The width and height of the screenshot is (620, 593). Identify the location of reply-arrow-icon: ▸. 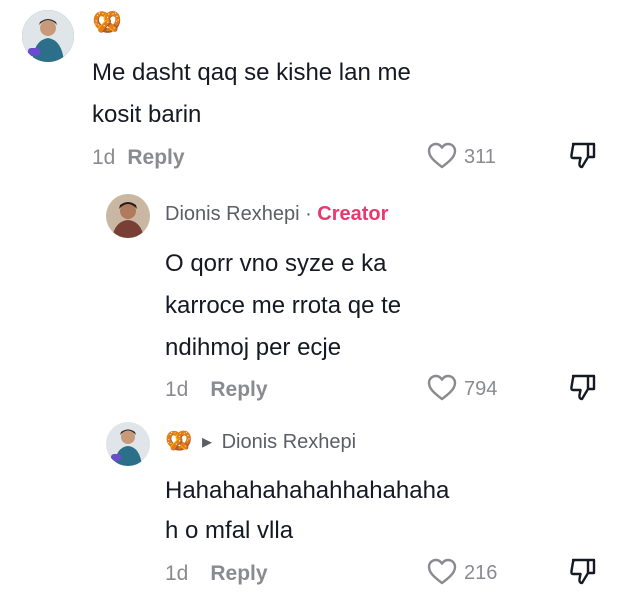
(207, 442).